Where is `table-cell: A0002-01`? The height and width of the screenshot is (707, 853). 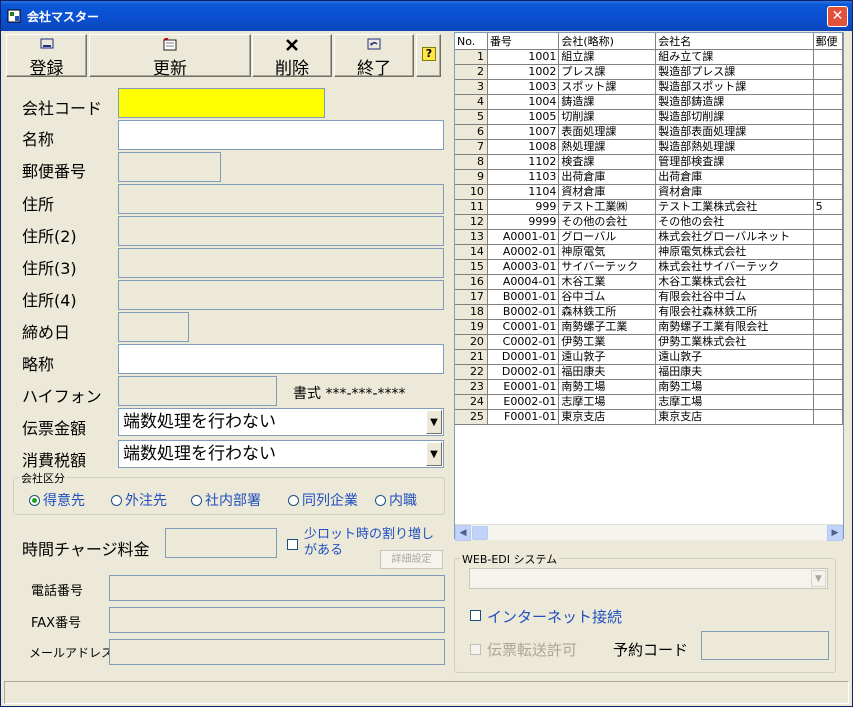
table-cell: A0002-01 is located at coordinates (523, 252).